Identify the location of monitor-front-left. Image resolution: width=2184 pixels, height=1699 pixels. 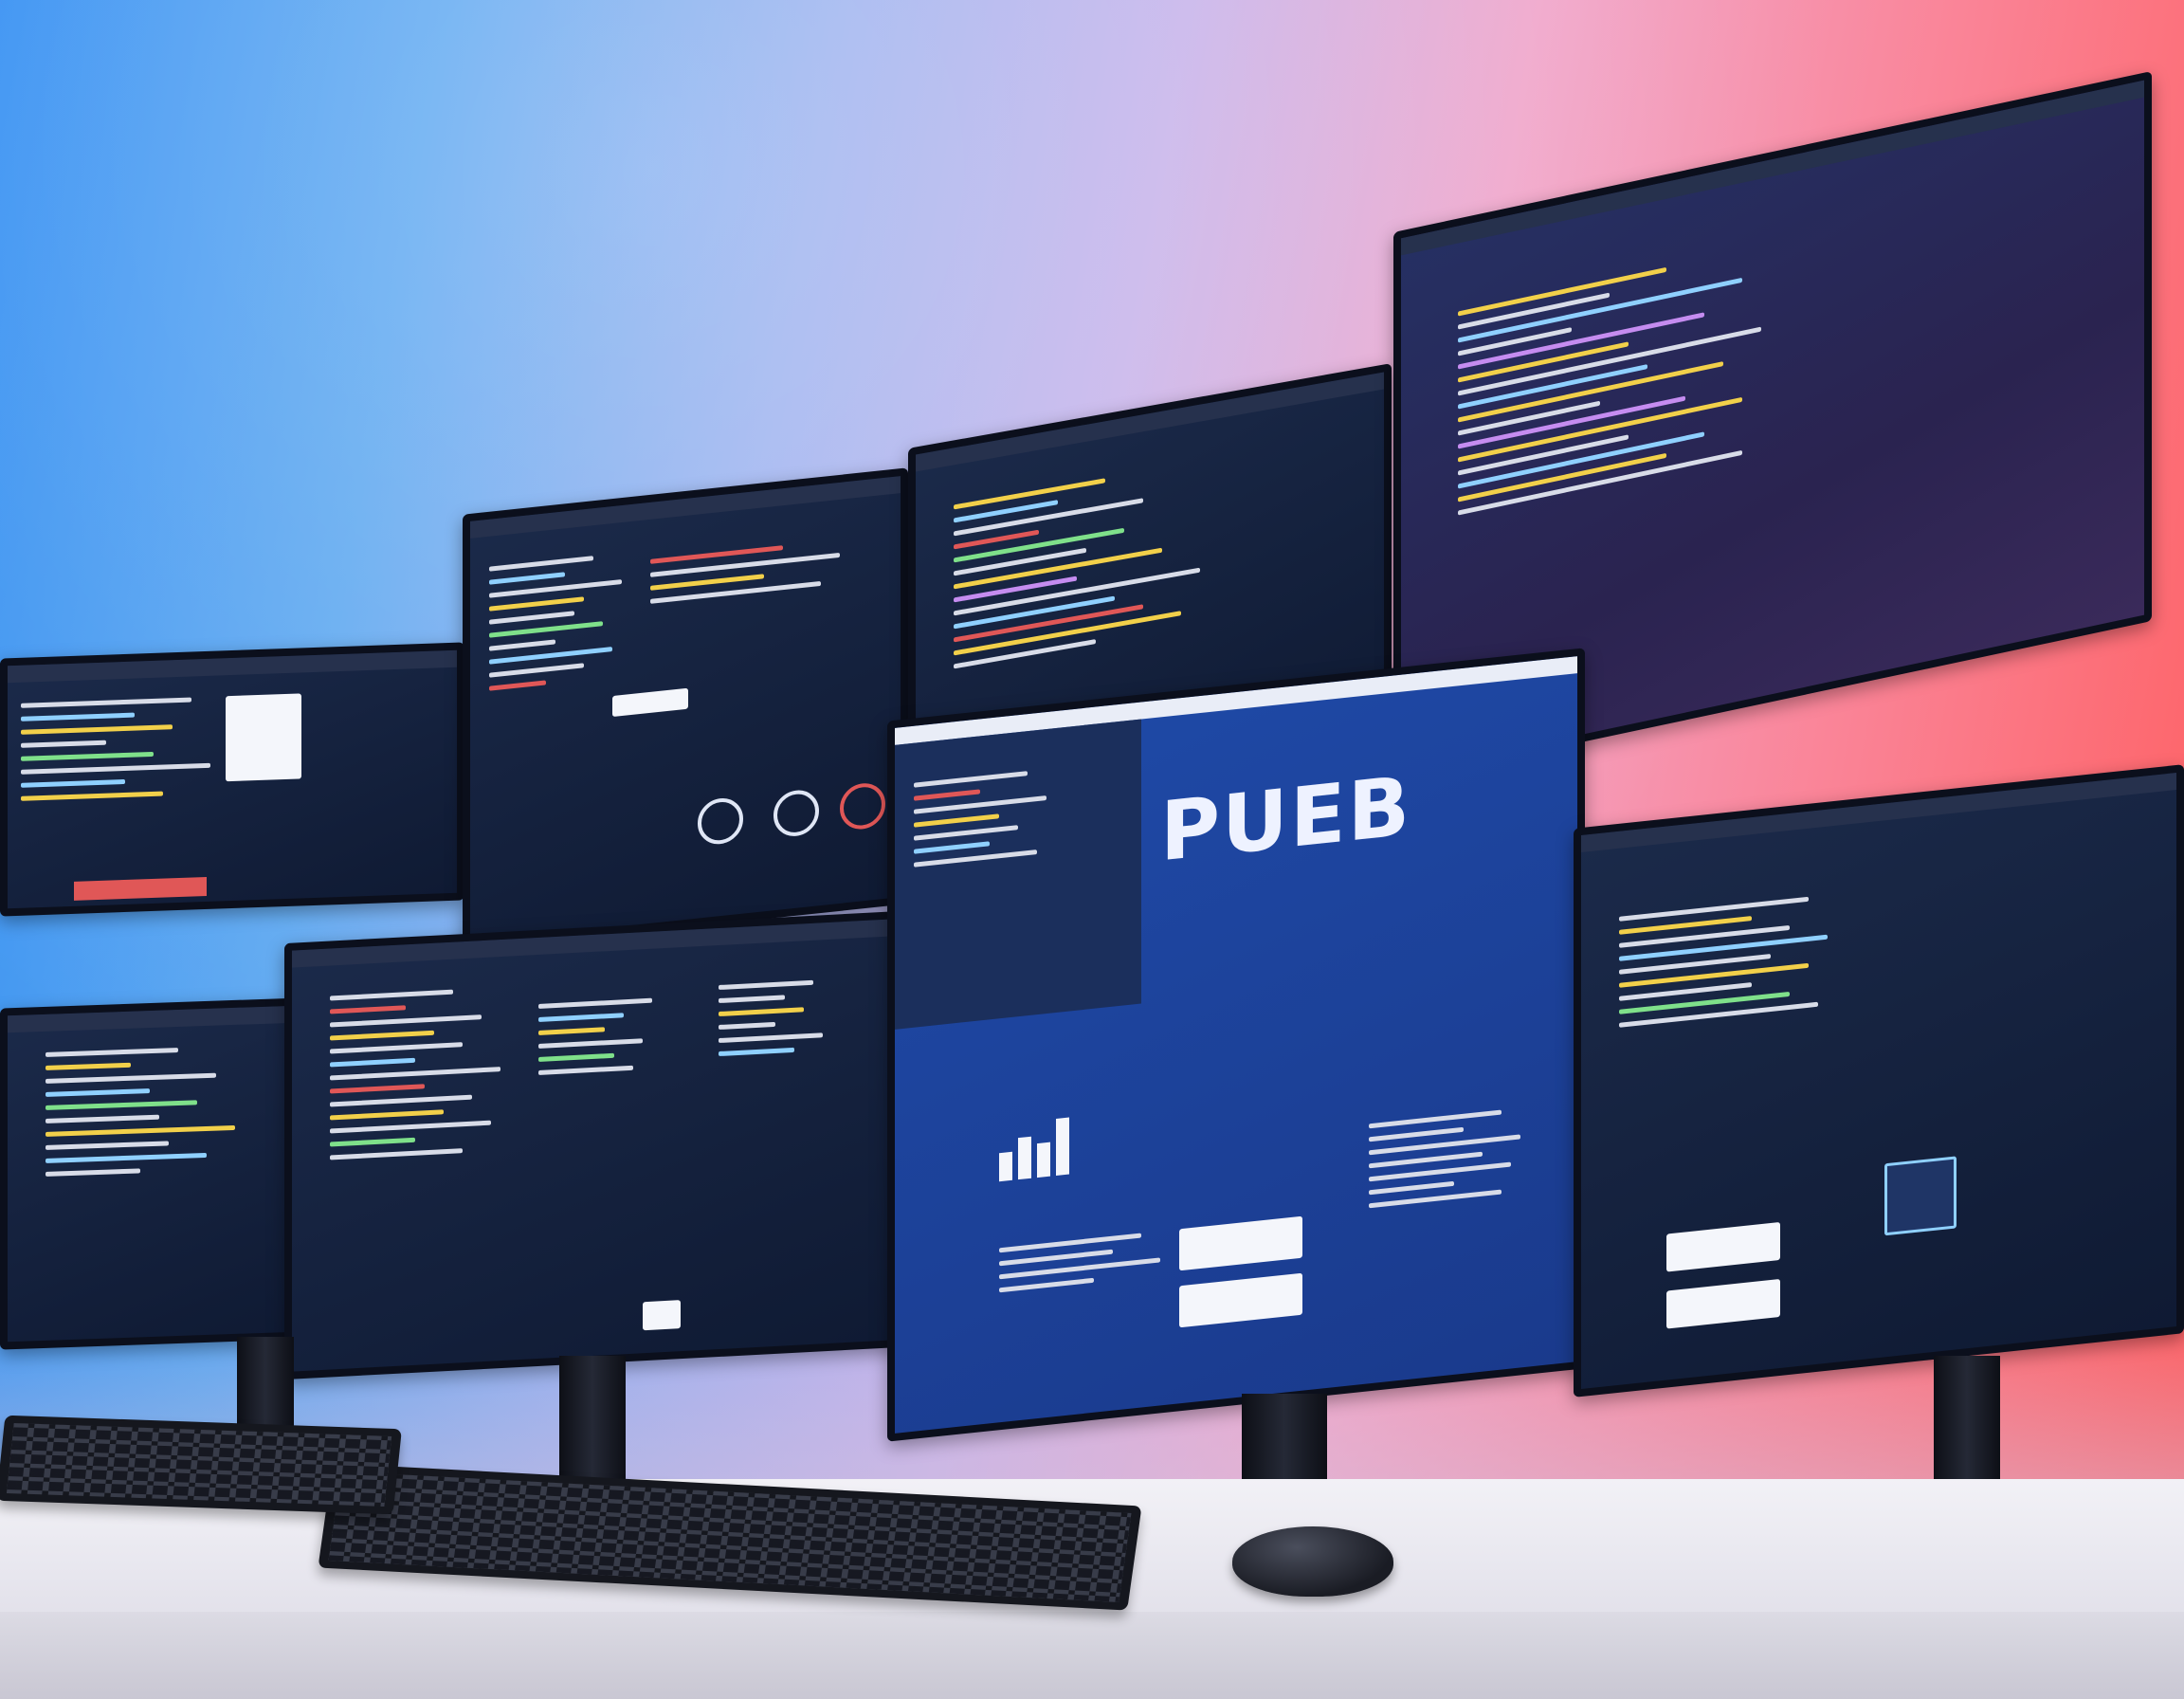
(592, 1145).